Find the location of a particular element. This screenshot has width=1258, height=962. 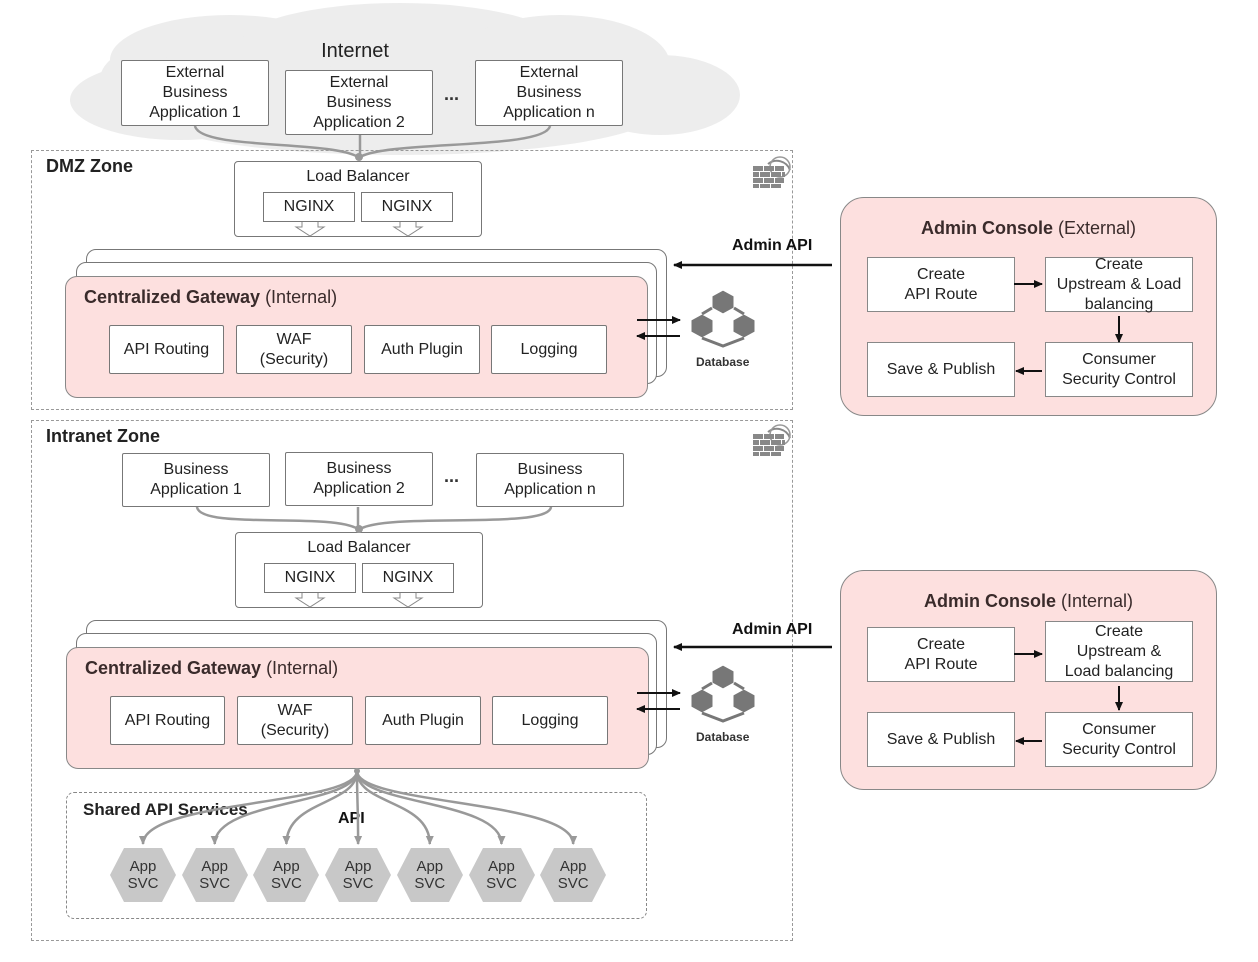

business-app-2: Business Application 2 is located at coordinates (359, 479).